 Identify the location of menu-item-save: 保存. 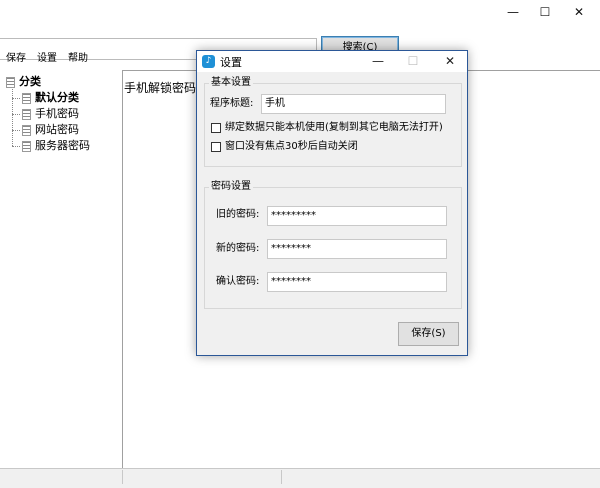
(16, 59).